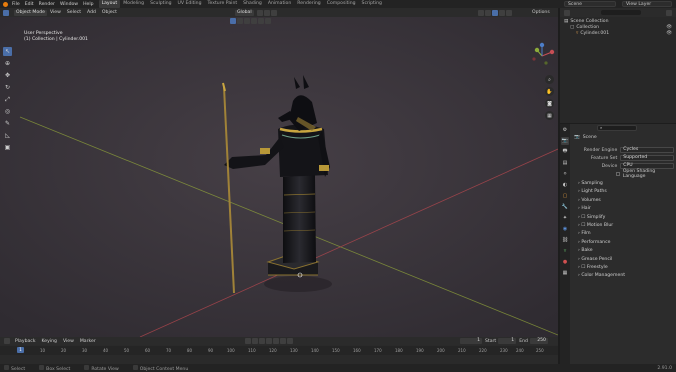 The height and width of the screenshot is (372, 676). Describe the element at coordinates (261, 21) in the screenshot. I see `shading-toggle-icon` at that location.